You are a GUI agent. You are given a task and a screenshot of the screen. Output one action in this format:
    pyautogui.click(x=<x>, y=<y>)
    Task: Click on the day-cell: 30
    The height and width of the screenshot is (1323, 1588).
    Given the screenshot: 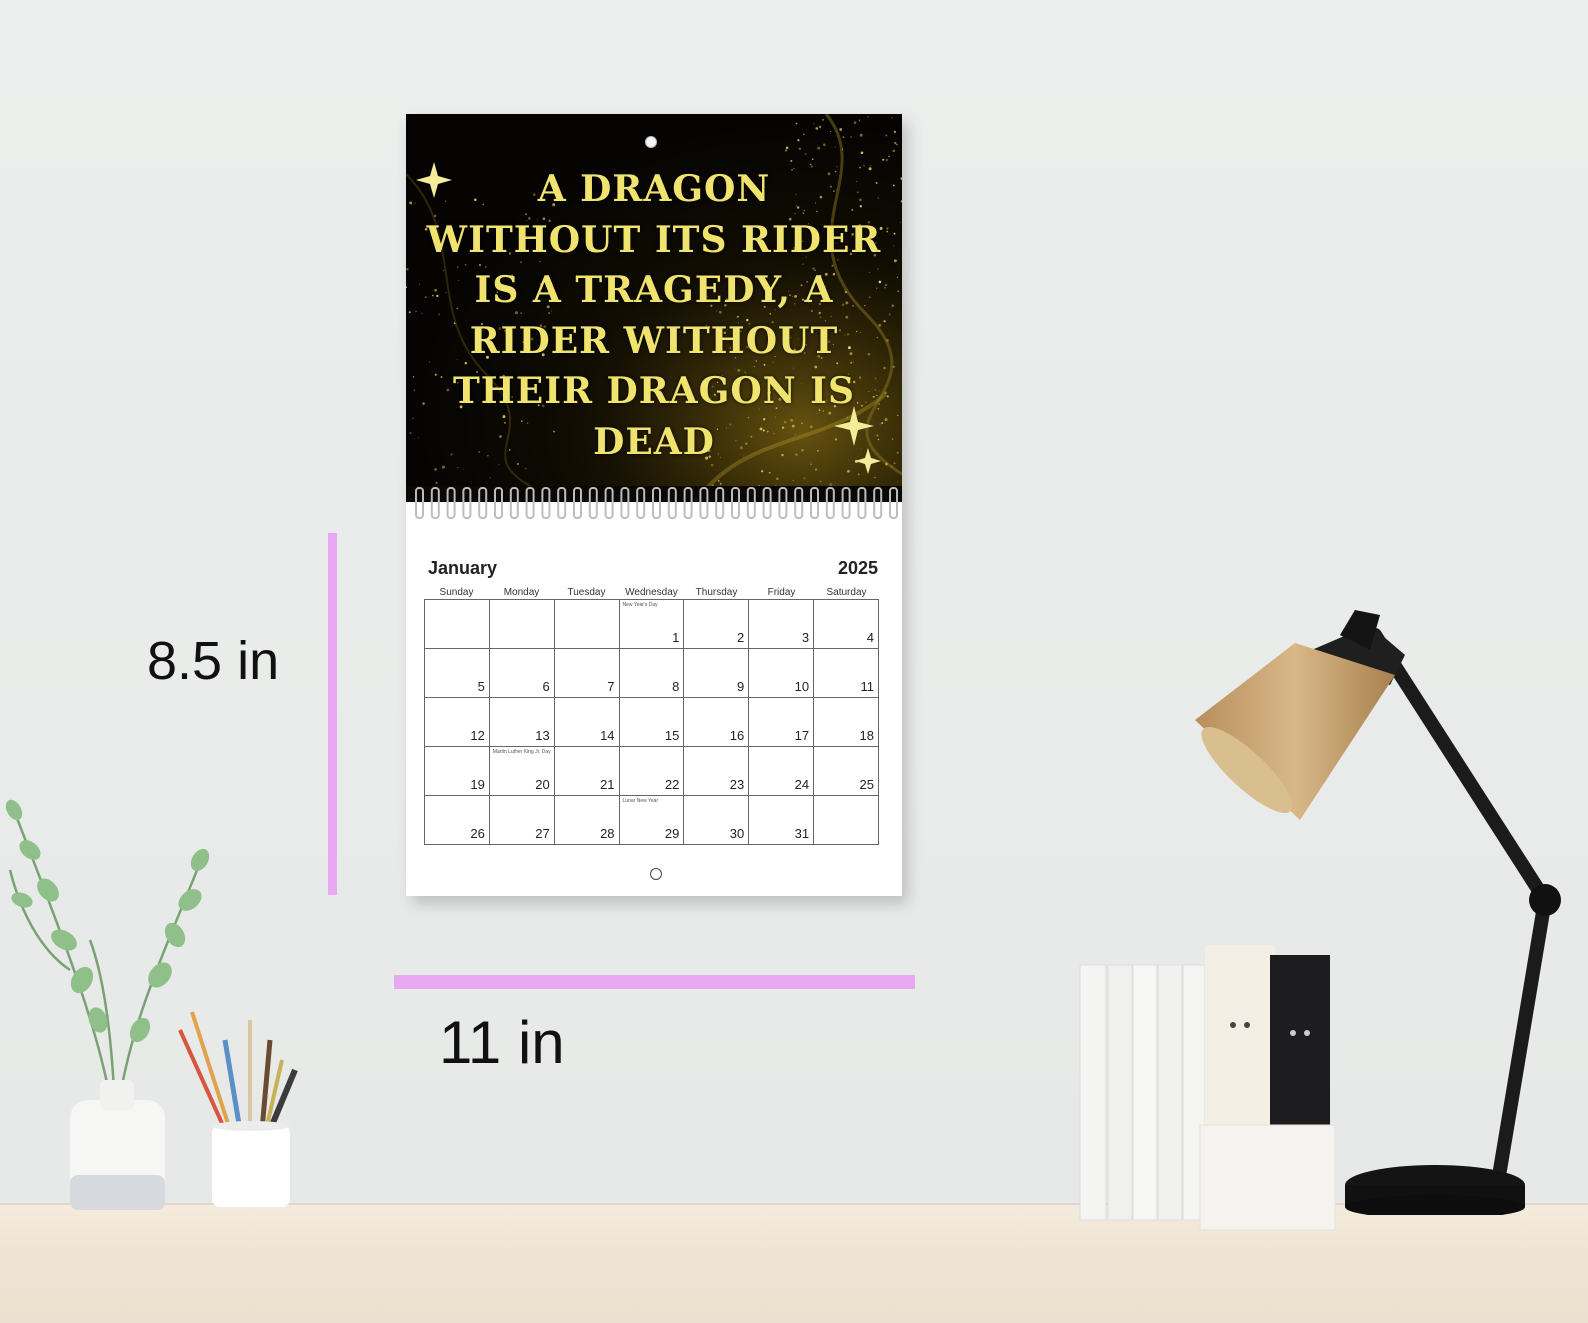 What is the action you would take?
    pyautogui.click(x=716, y=820)
    